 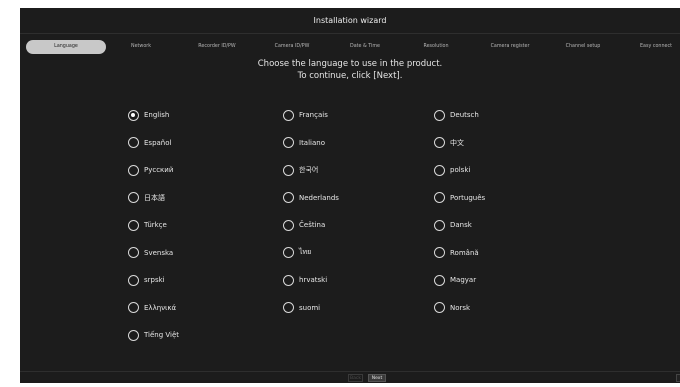 I want to click on language-option: Türkçe, so click(x=147, y=225).